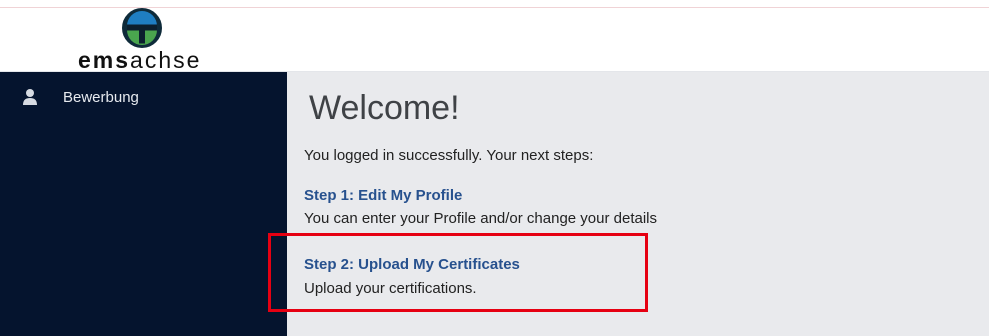 This screenshot has height=336, width=989. Describe the element at coordinates (142, 28) in the screenshot. I see `emsachse-logo-icon` at that location.